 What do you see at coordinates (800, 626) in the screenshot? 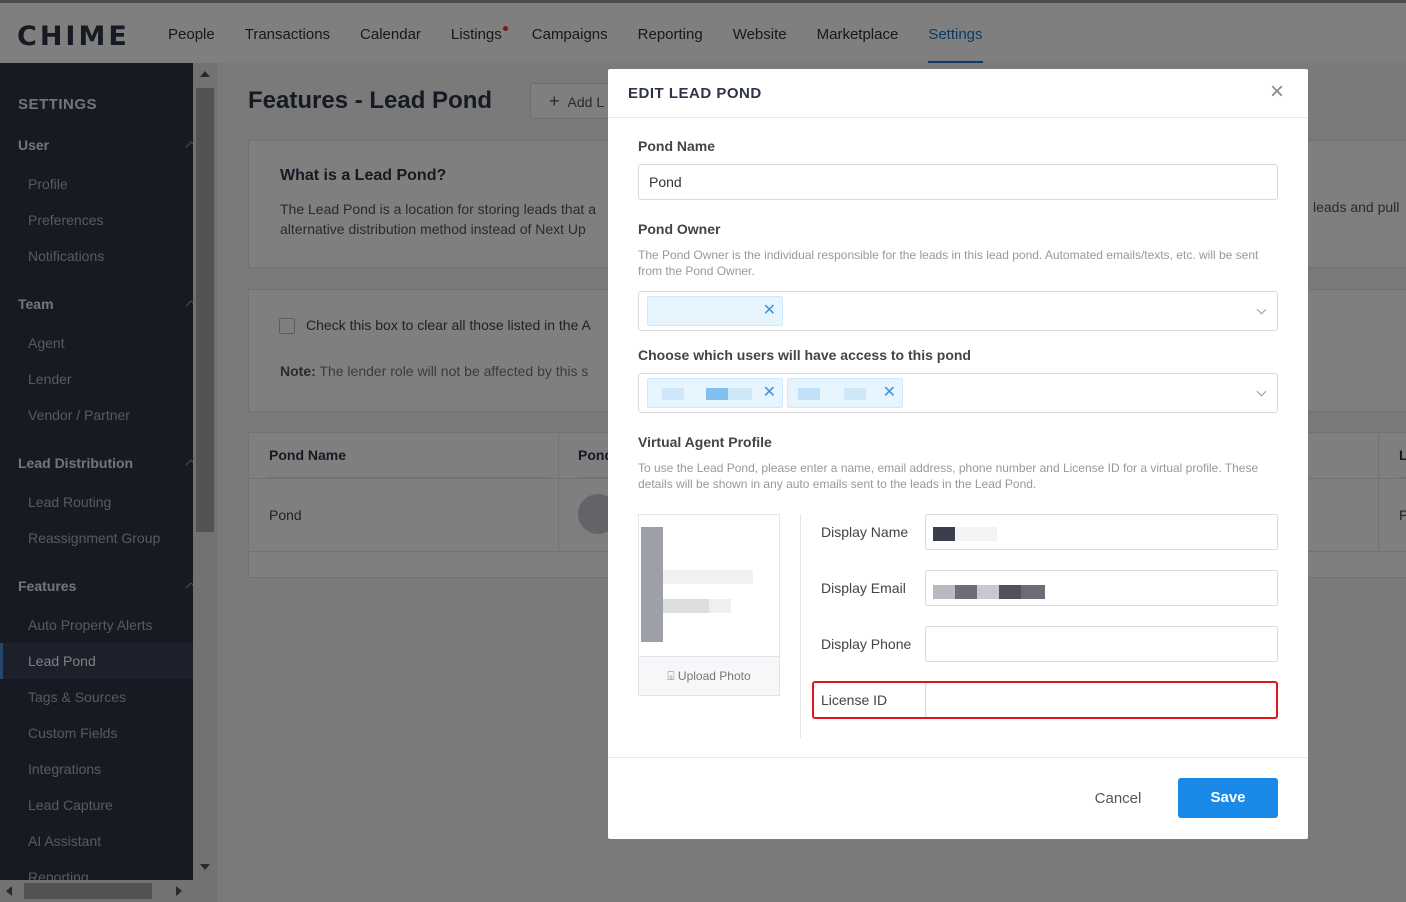
I see `profile-divider` at bounding box center [800, 626].